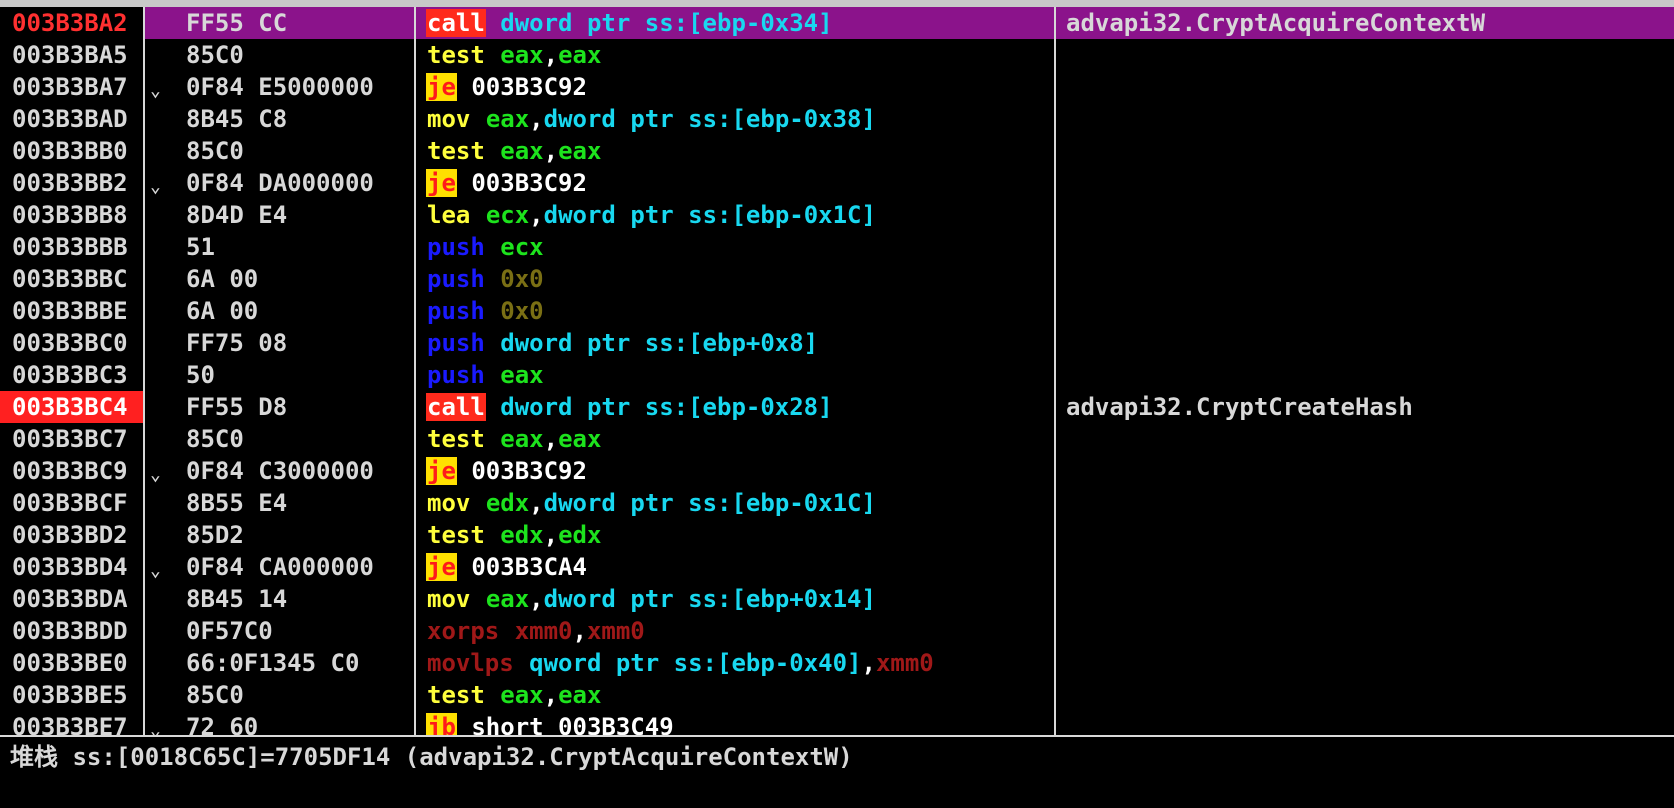 The width and height of the screenshot is (1674, 808). I want to click on bytes-cell: 0F84 C3000000, so click(300, 471).